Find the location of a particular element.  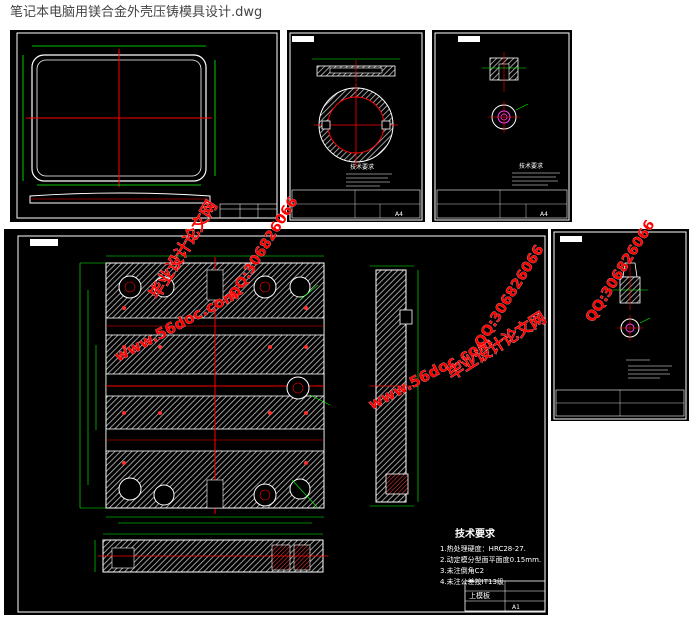

main-note-4: 4.未注公差按IT13级 is located at coordinates (472, 581).